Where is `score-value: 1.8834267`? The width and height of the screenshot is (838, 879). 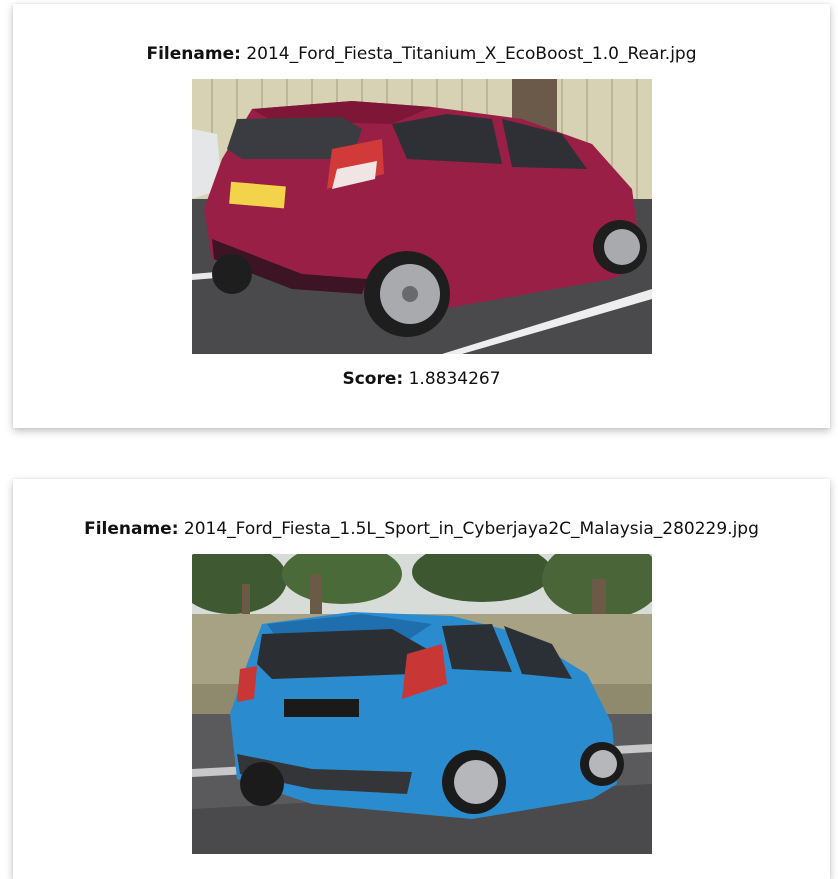
score-value: 1.8834267 is located at coordinates (454, 379).